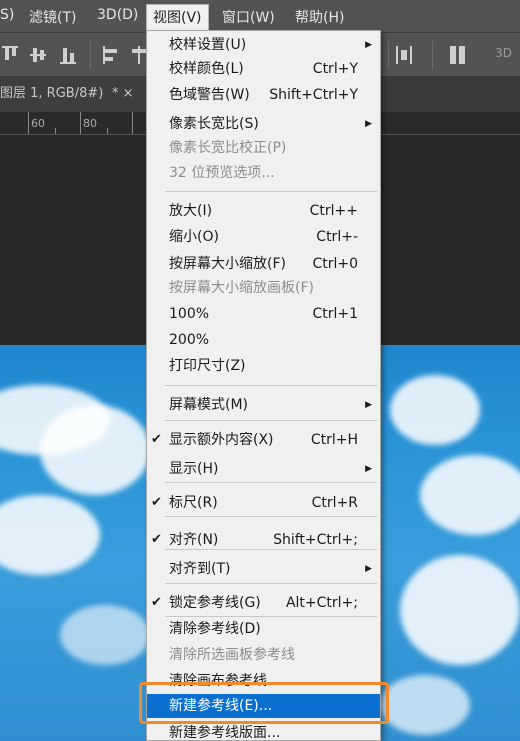 The width and height of the screenshot is (520, 741). What do you see at coordinates (194, 237) in the screenshot?
I see `view-menu-item-label: 缩小(O)` at bounding box center [194, 237].